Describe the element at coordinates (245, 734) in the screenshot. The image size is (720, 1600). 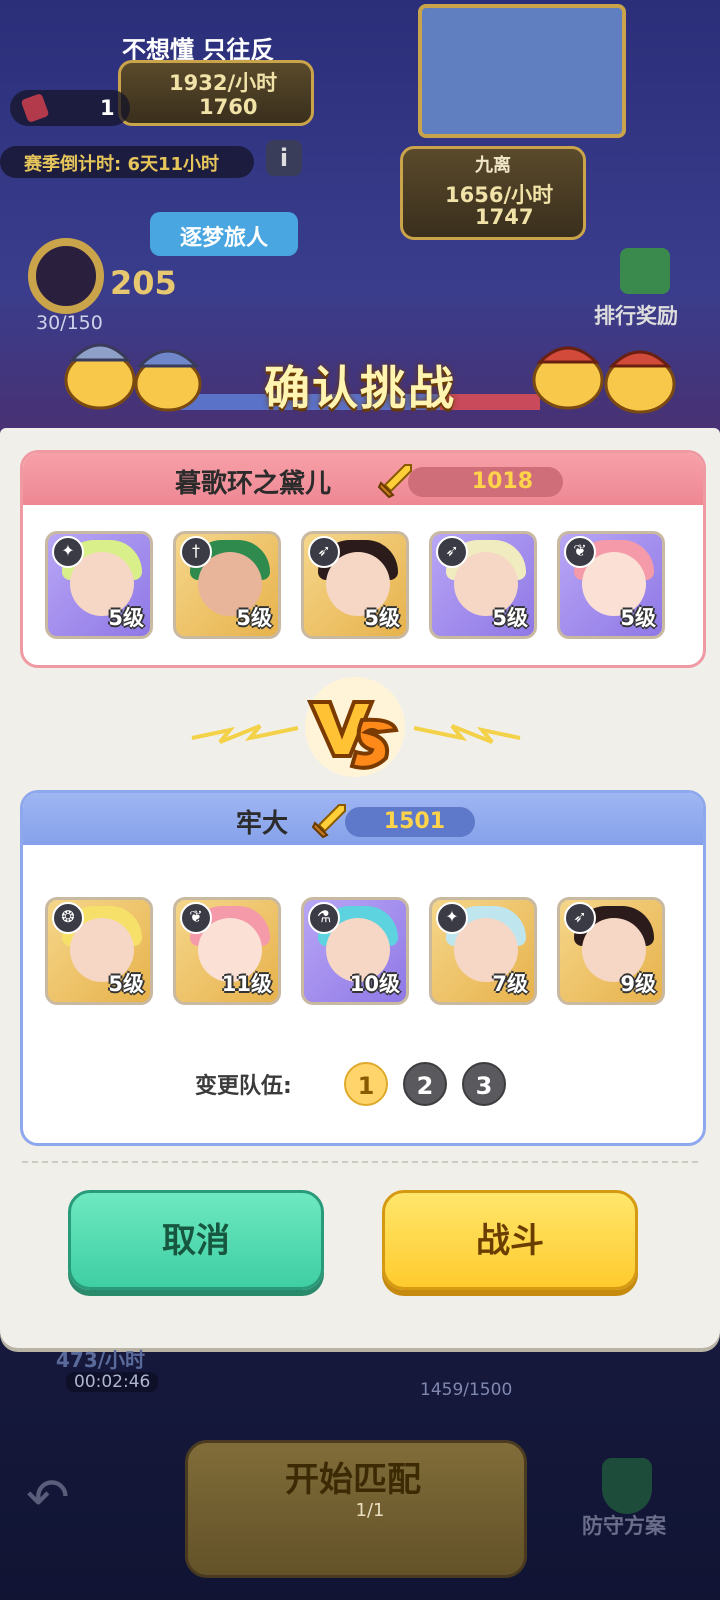
I see `lightning-left` at that location.